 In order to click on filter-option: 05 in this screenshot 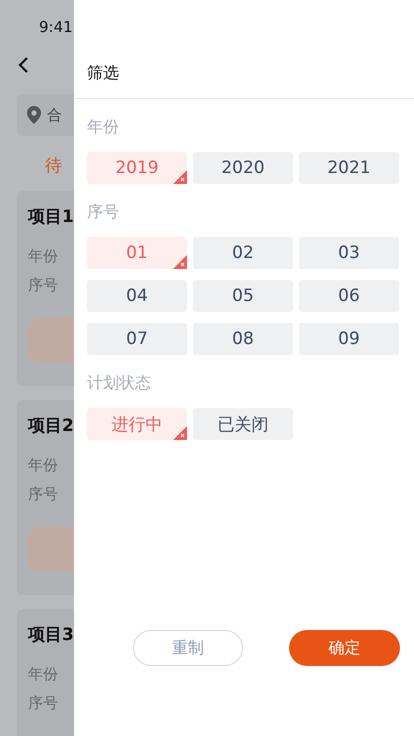, I will do `click(243, 296)`.